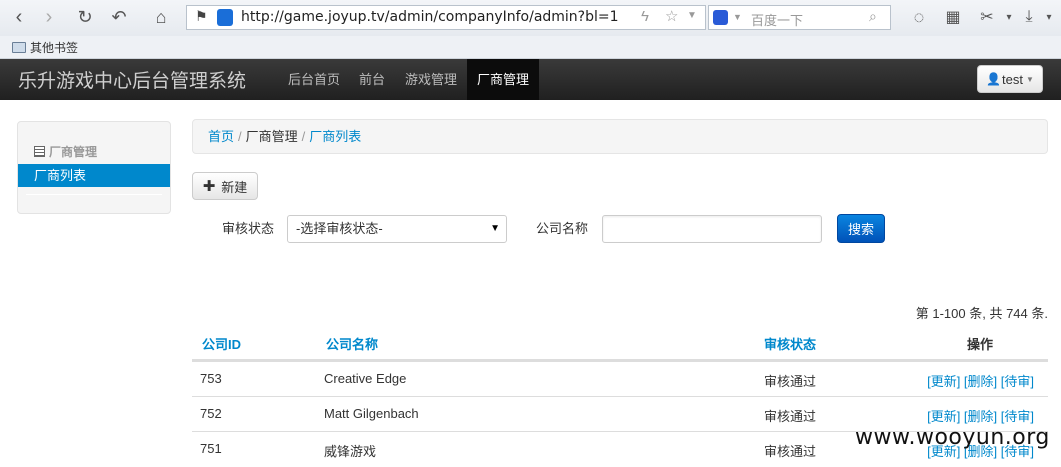  What do you see at coordinates (94, 175) in the screenshot?
I see `sidebar-item-vendor-list: 厂商列表` at bounding box center [94, 175].